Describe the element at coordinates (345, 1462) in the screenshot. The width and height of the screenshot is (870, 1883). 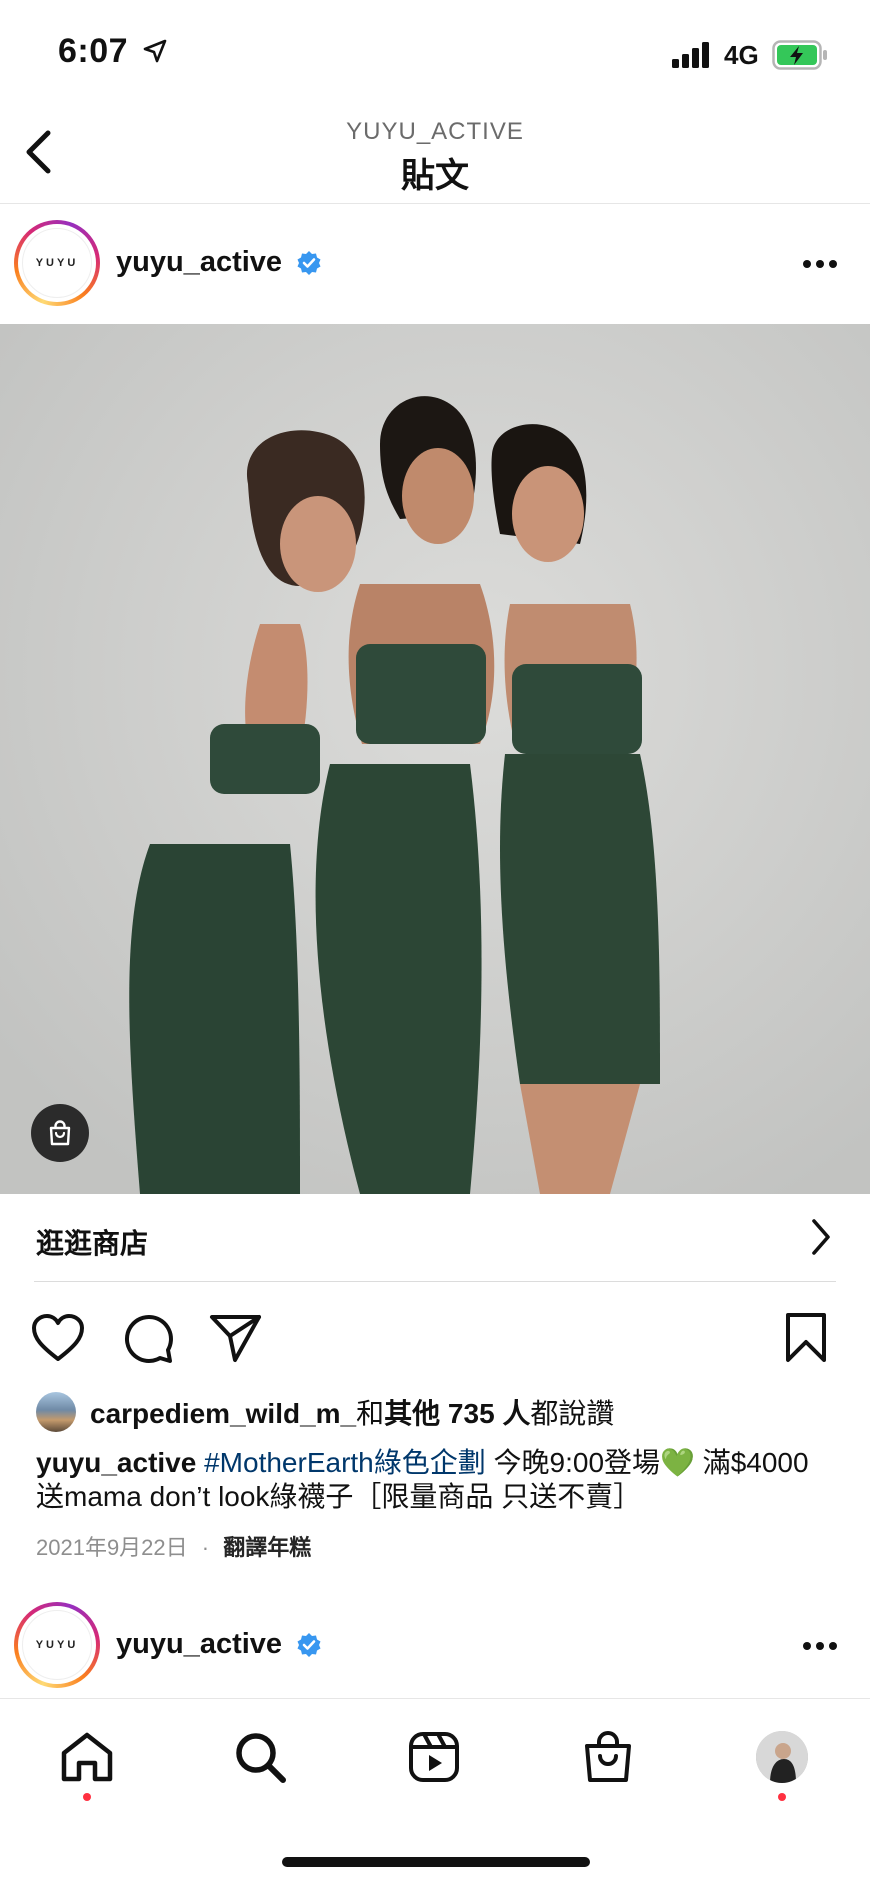
I see `caption-hashtag: #MotherEarth綠色企劃` at that location.